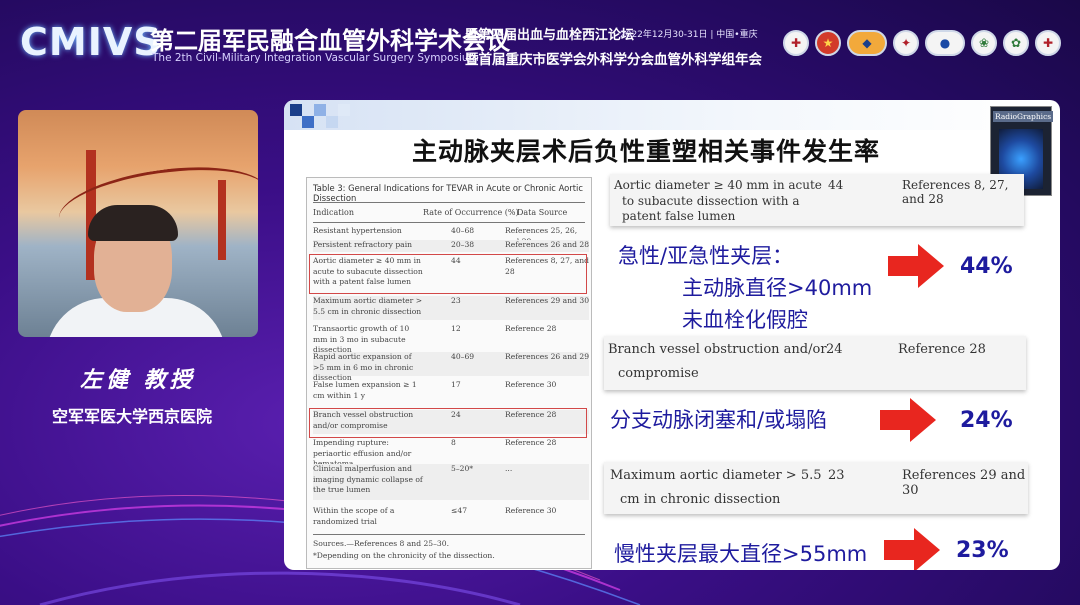 This screenshot has width=1080, height=605. I want to click on row-source: References 29 and 30, so click(547, 300).